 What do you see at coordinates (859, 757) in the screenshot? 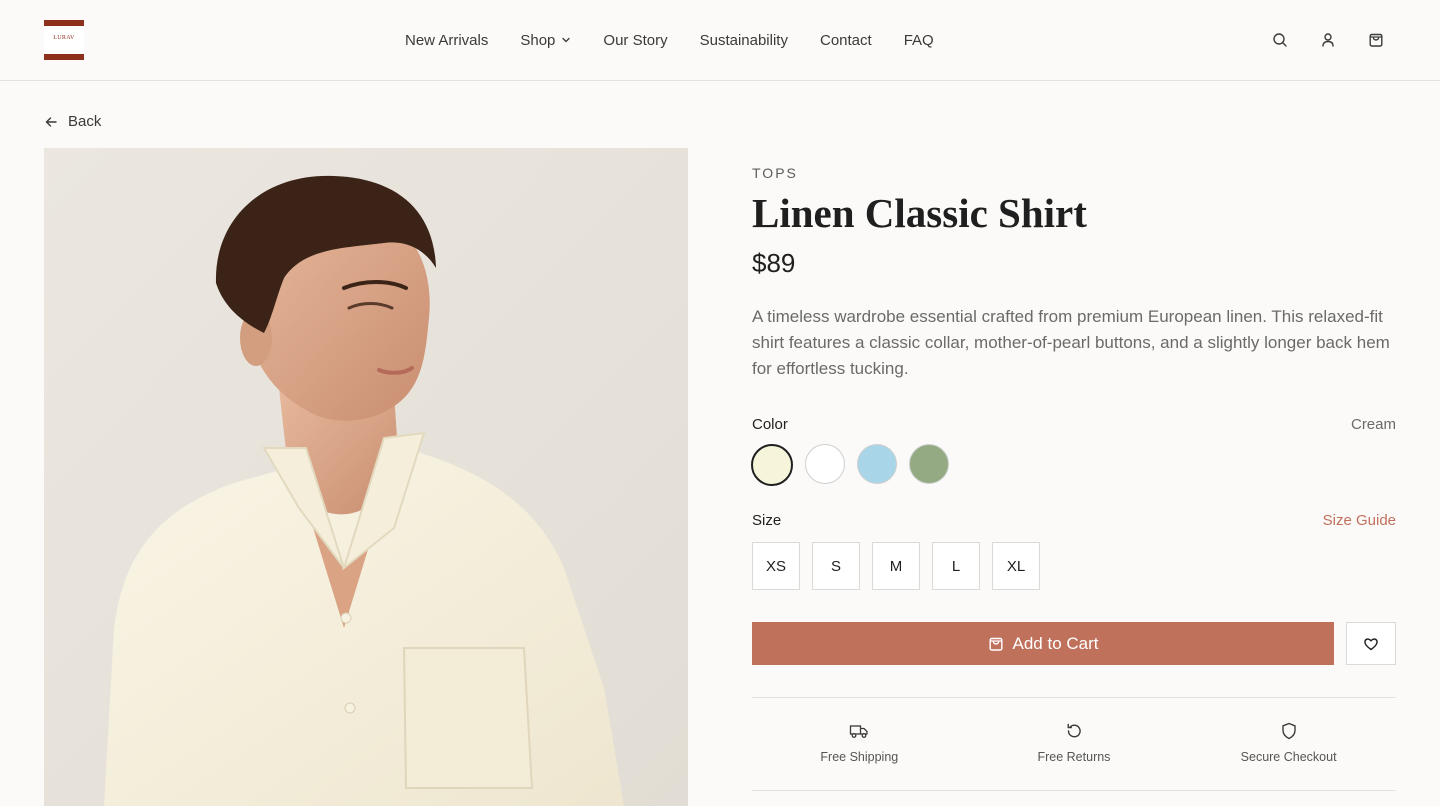
I see `feature-label: Free Shipping` at bounding box center [859, 757].